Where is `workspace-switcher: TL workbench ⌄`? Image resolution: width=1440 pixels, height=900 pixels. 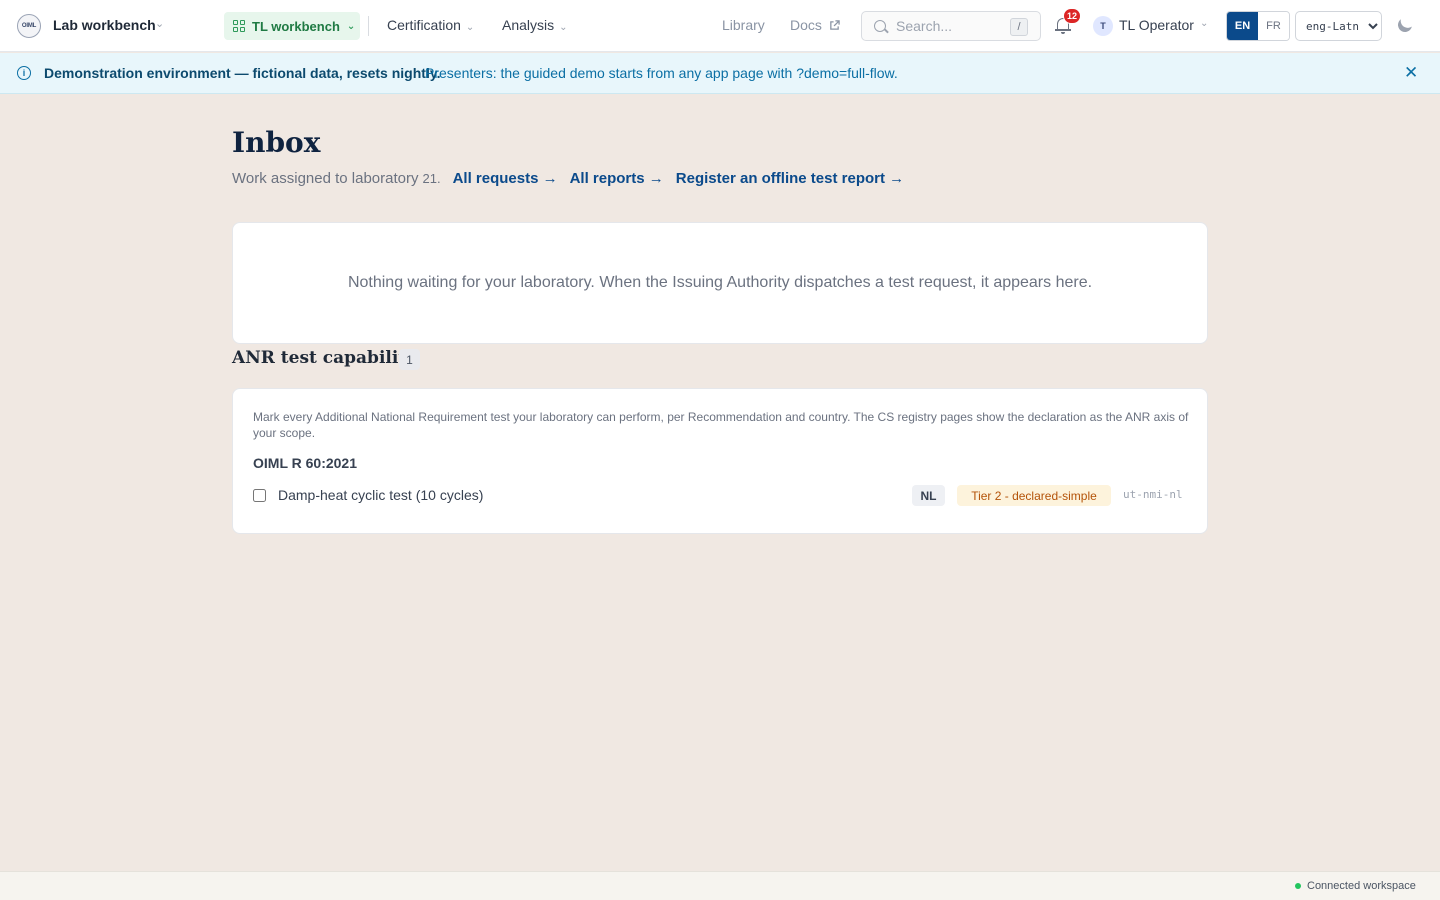 workspace-switcher: TL workbench ⌄ is located at coordinates (292, 26).